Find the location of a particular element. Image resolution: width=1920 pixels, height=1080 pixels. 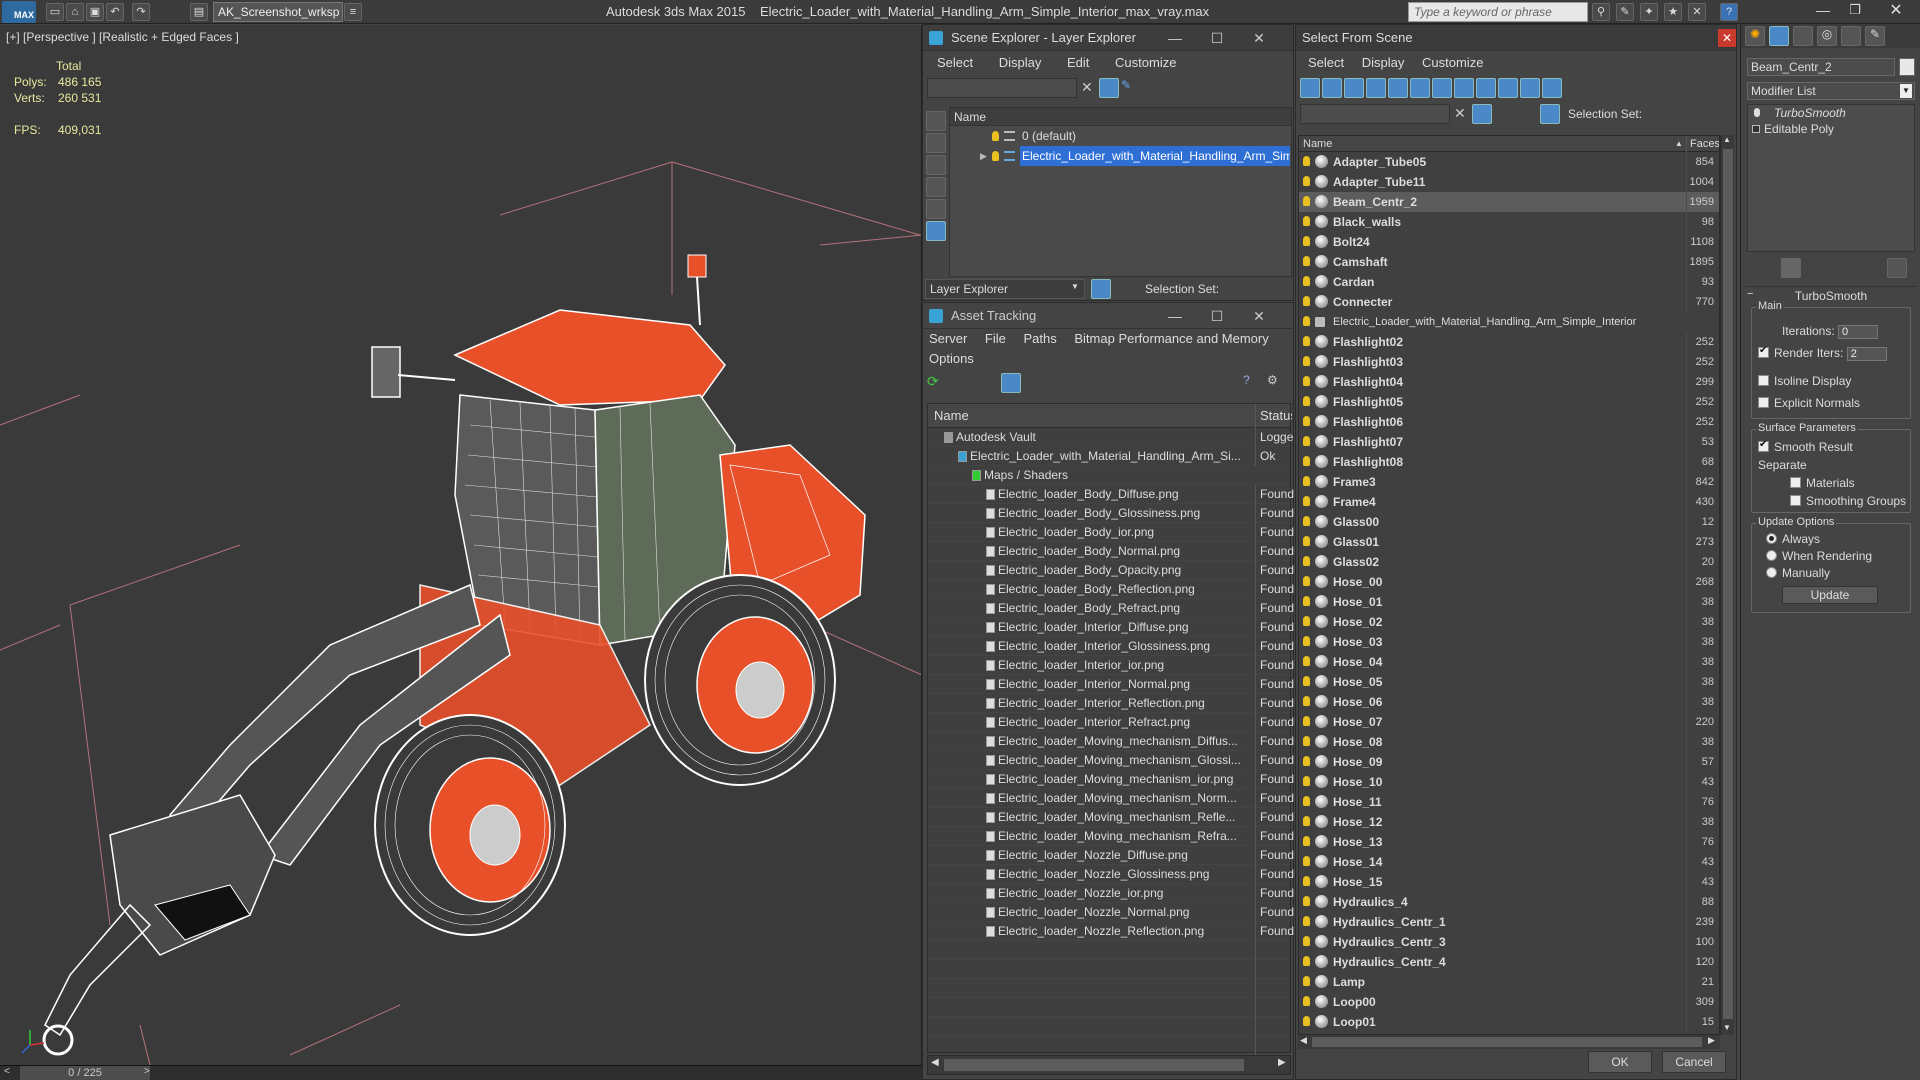

scroll-up-icon: ▲ is located at coordinates (1727, 139).